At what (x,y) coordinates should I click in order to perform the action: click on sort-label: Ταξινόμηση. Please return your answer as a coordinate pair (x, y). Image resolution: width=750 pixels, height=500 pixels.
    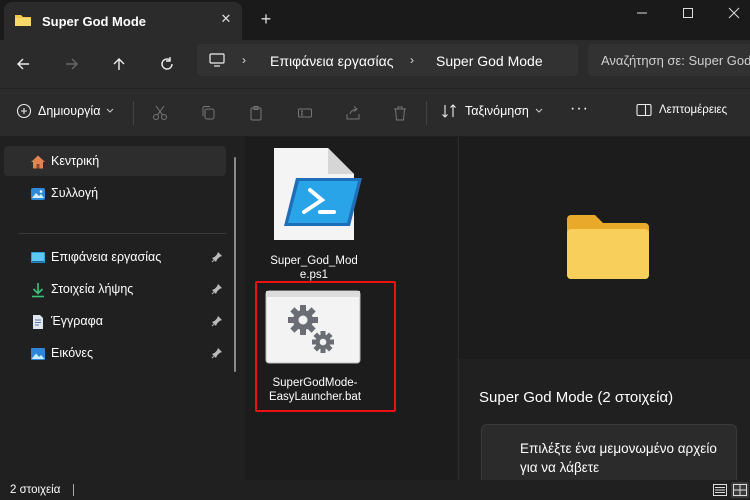
    Looking at the image, I should click on (497, 111).